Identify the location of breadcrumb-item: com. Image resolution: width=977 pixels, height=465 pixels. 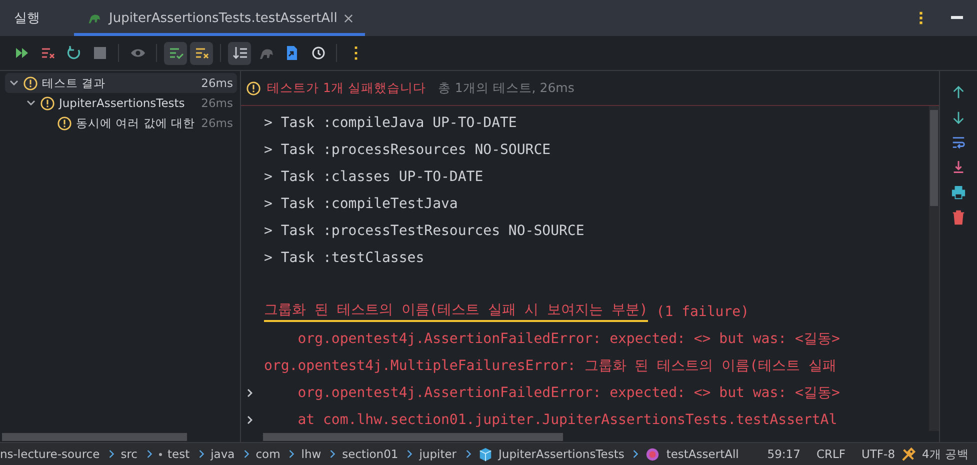
(268, 454).